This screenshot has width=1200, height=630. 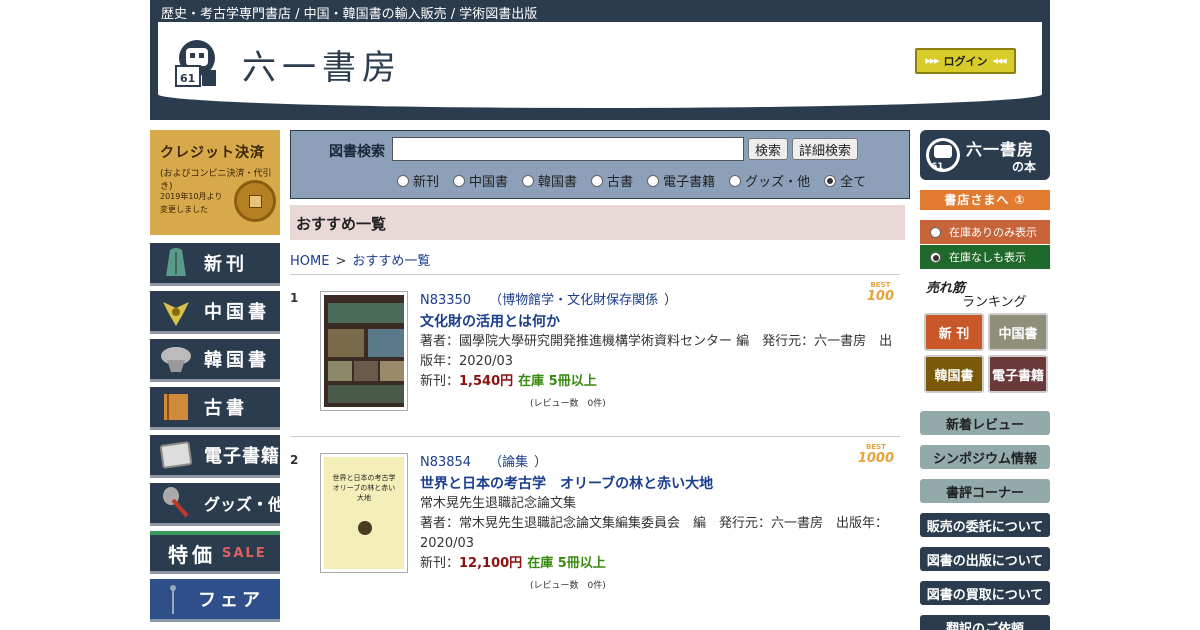 I want to click on credit-banner-title: クレジット決済, so click(x=212, y=153).